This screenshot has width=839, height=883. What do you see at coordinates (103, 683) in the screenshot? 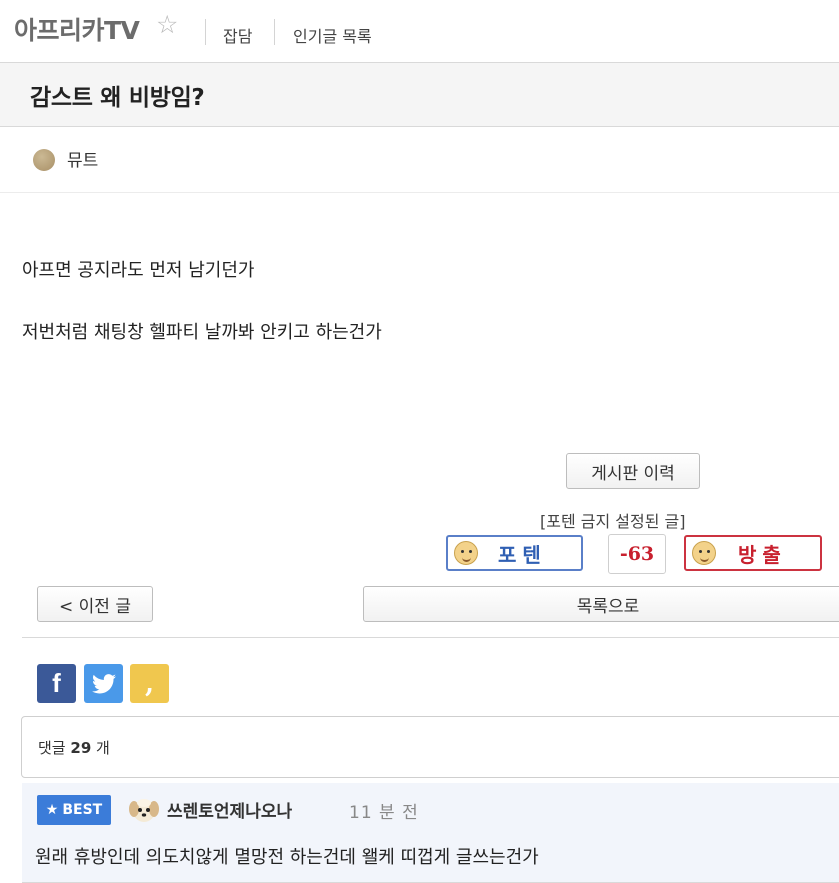
I see `twitter-icon` at bounding box center [103, 683].